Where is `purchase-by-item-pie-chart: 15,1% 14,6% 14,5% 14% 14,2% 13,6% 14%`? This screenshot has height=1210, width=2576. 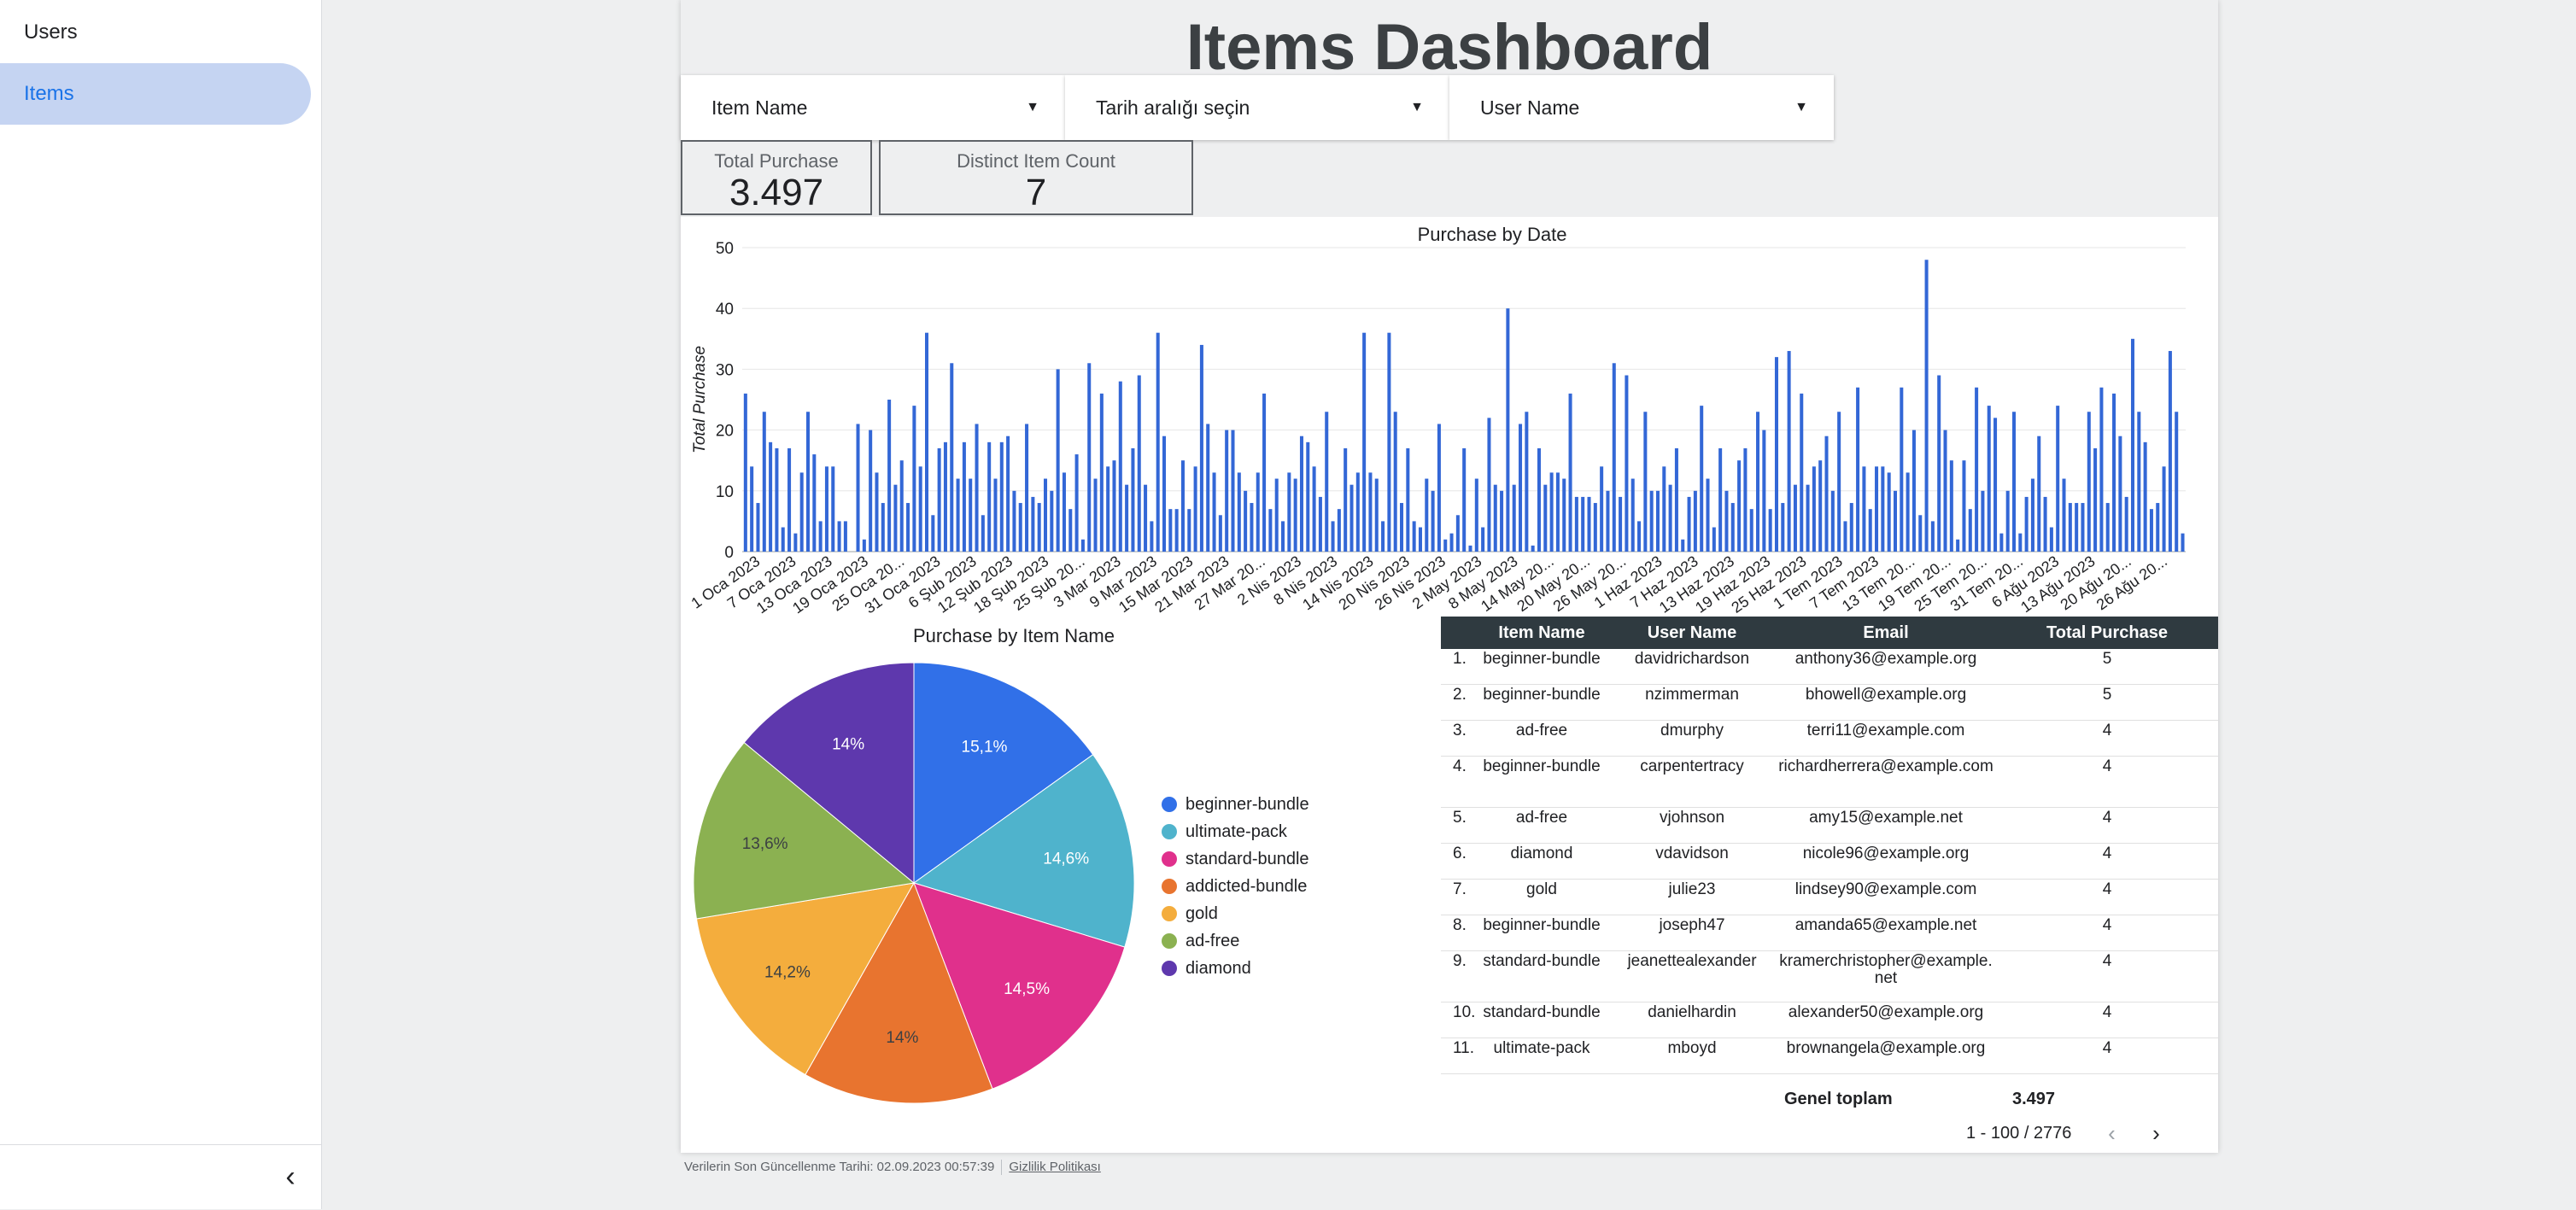
purchase-by-item-pie-chart: 15,1% 14,6% 14,5% 14% 14,2% 13,6% 14% is located at coordinates (920, 883).